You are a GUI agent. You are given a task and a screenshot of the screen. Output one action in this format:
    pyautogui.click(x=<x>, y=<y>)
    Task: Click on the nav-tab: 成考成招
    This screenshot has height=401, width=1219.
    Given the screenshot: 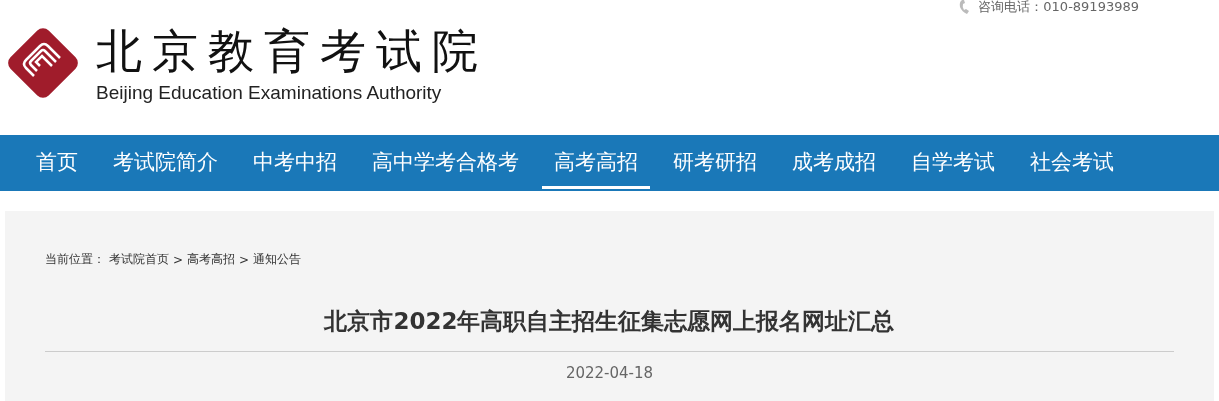 What is the action you would take?
    pyautogui.click(x=834, y=163)
    